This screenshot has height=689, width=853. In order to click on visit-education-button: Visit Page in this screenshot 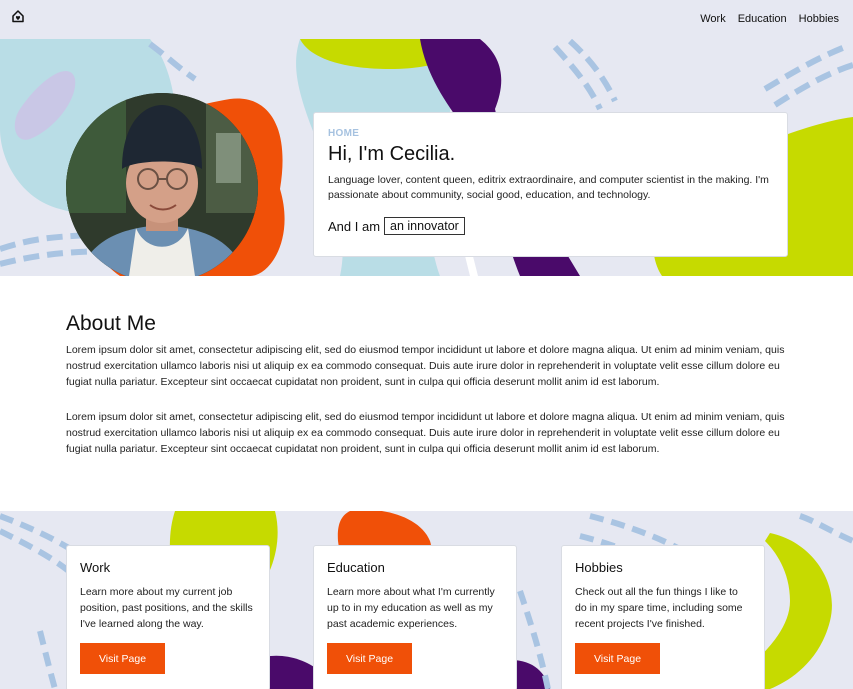, I will do `click(369, 658)`.